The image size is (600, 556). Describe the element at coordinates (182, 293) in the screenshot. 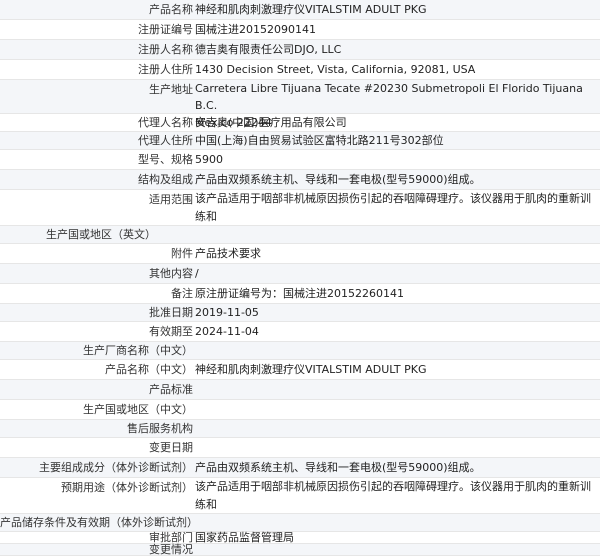

I see `field-label: 备注` at that location.